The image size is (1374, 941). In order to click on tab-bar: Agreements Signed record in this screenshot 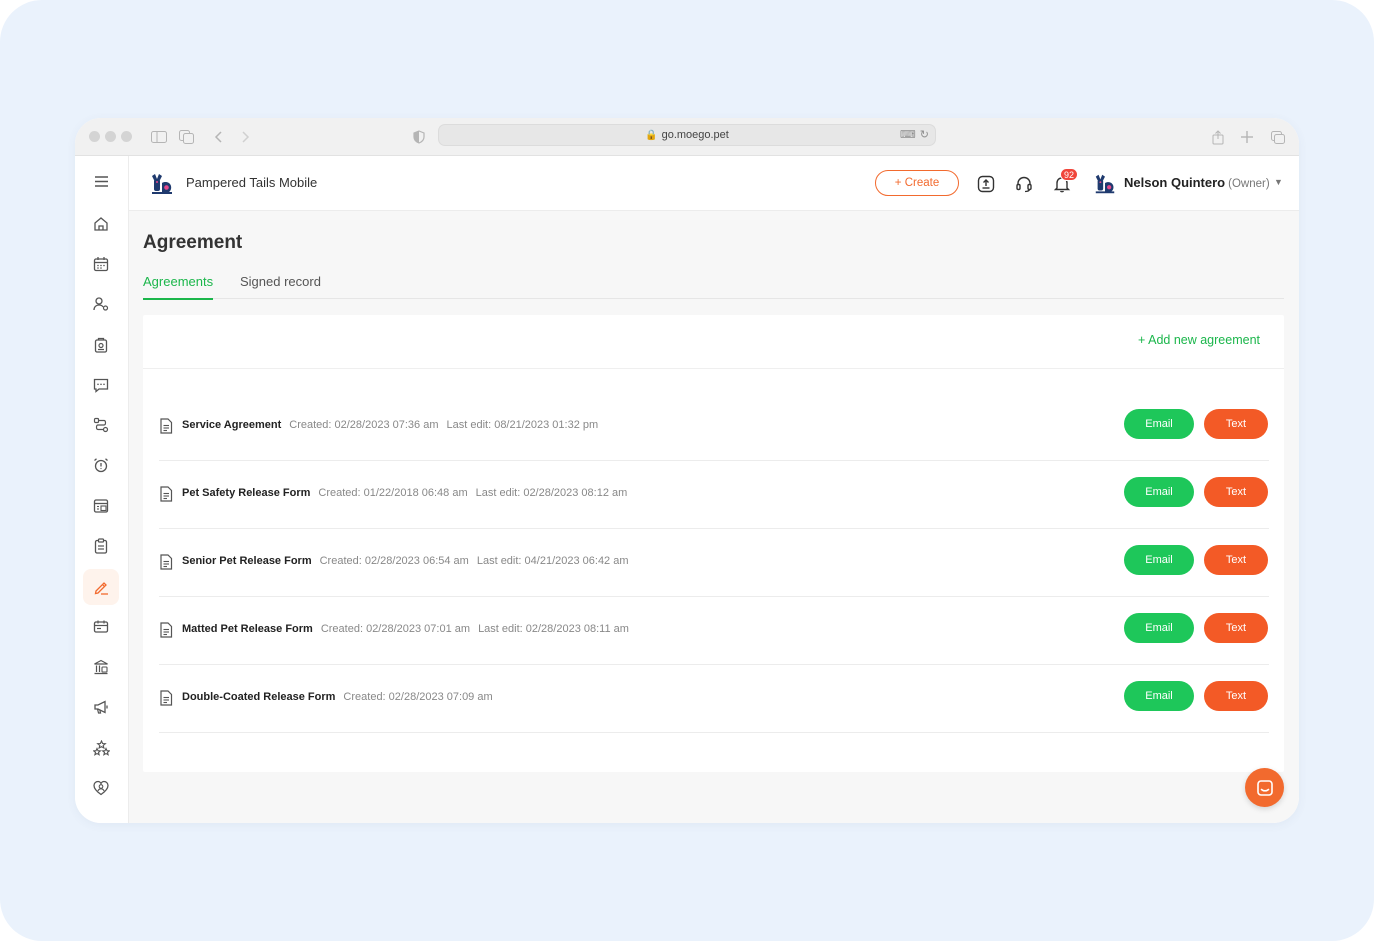, I will do `click(713, 283)`.